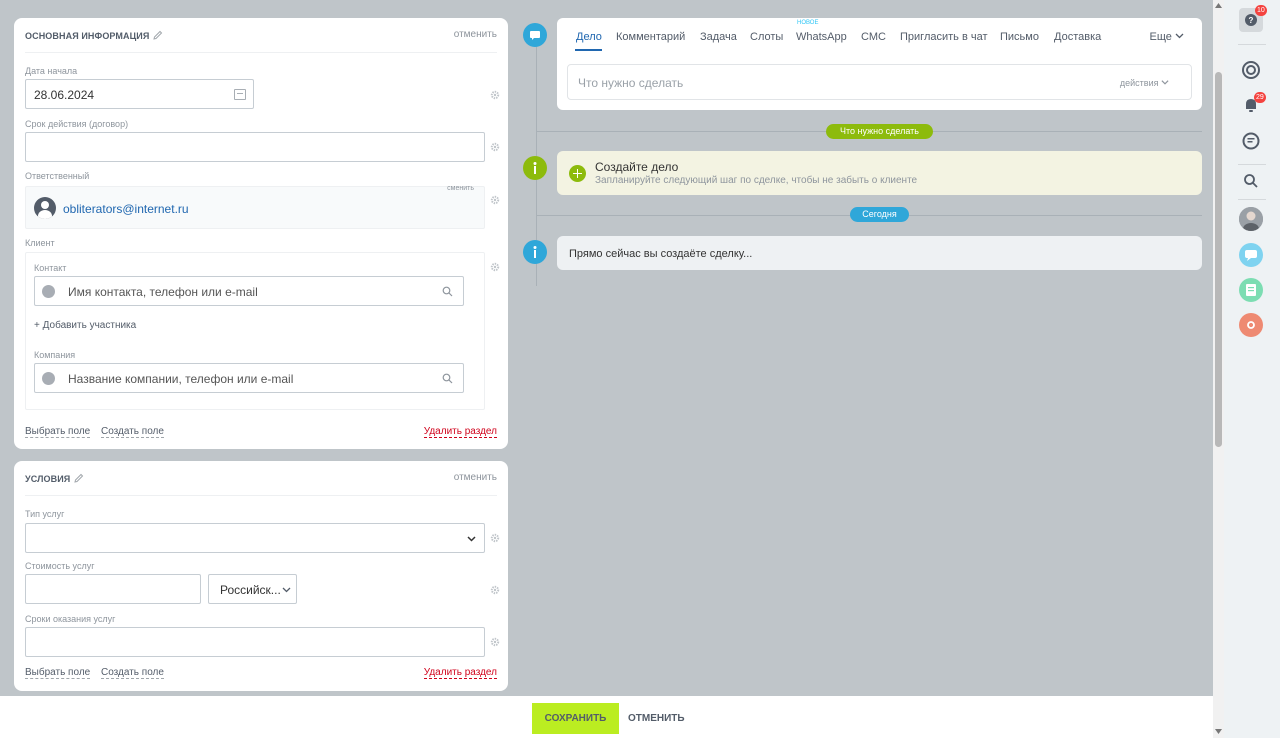 The height and width of the screenshot is (738, 1280). What do you see at coordinates (1251, 70) in the screenshot?
I see `copilot-icon` at bounding box center [1251, 70].